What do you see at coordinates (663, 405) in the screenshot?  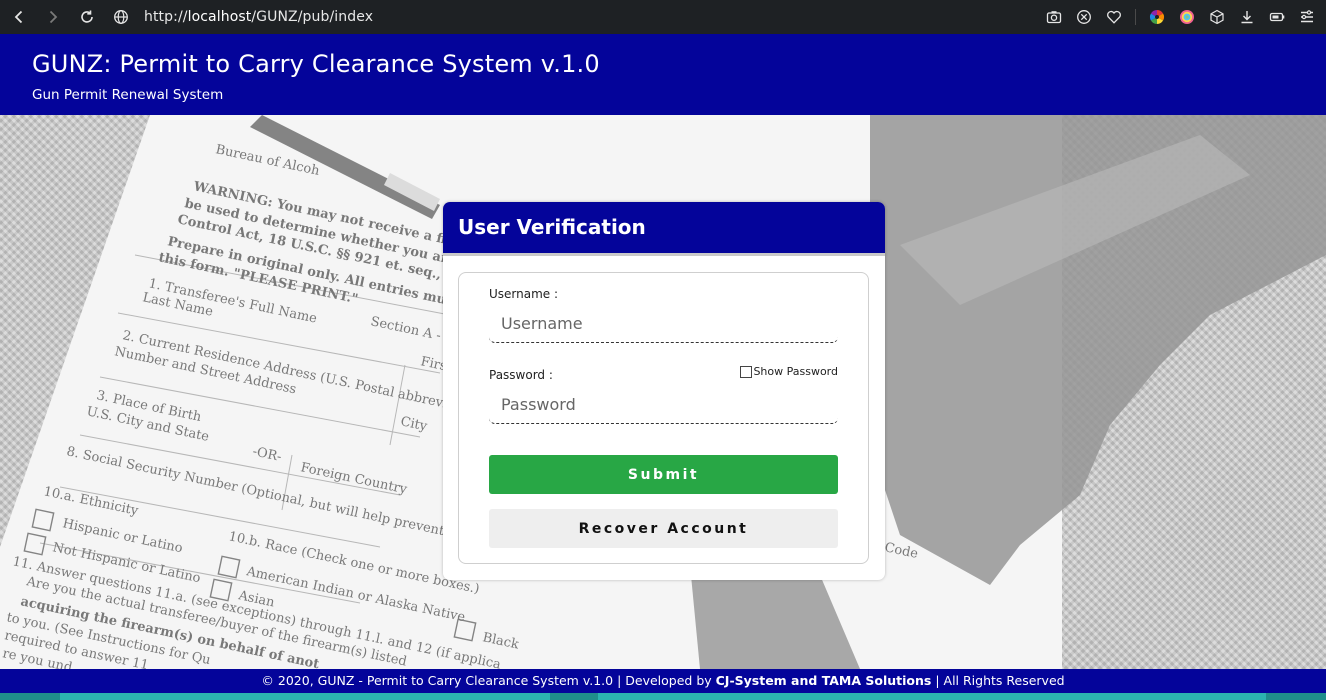 I see `password-input` at bounding box center [663, 405].